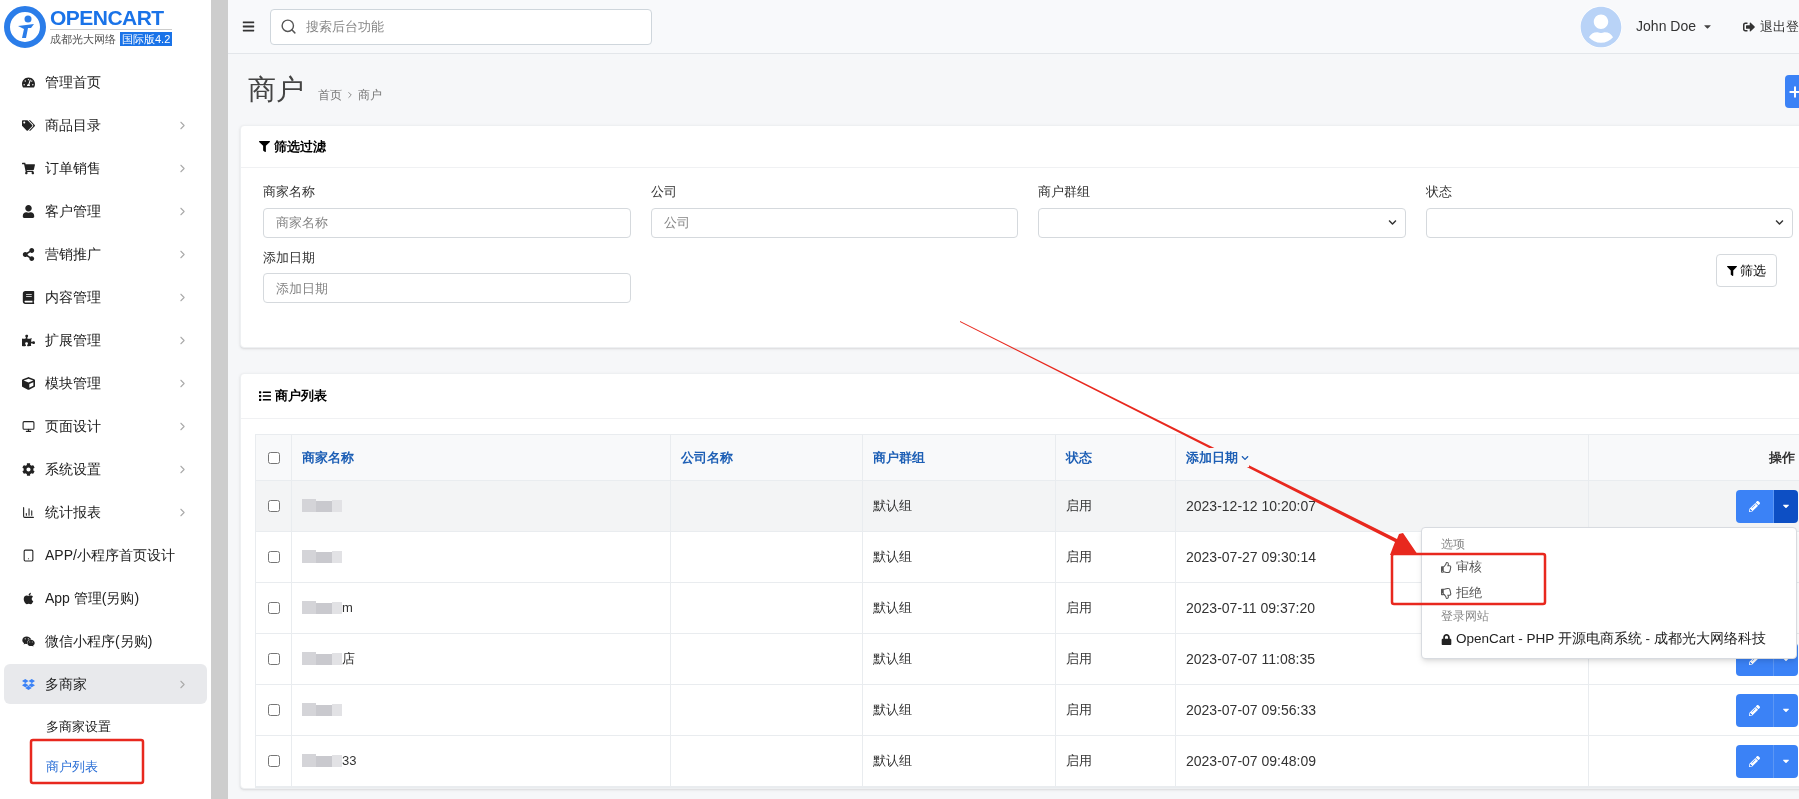 The width and height of the screenshot is (1799, 799). What do you see at coordinates (1251, 761) in the screenshot?
I see `table-cell-text: 2023-07-07 09:48:09` at bounding box center [1251, 761].